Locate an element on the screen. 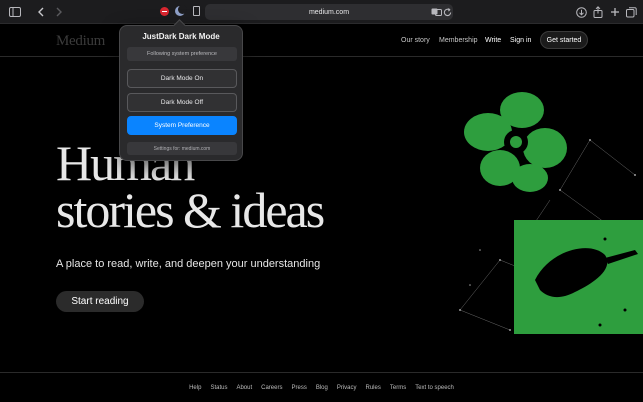 The image size is (643, 402). footer-link-terms: Terms is located at coordinates (398, 388).